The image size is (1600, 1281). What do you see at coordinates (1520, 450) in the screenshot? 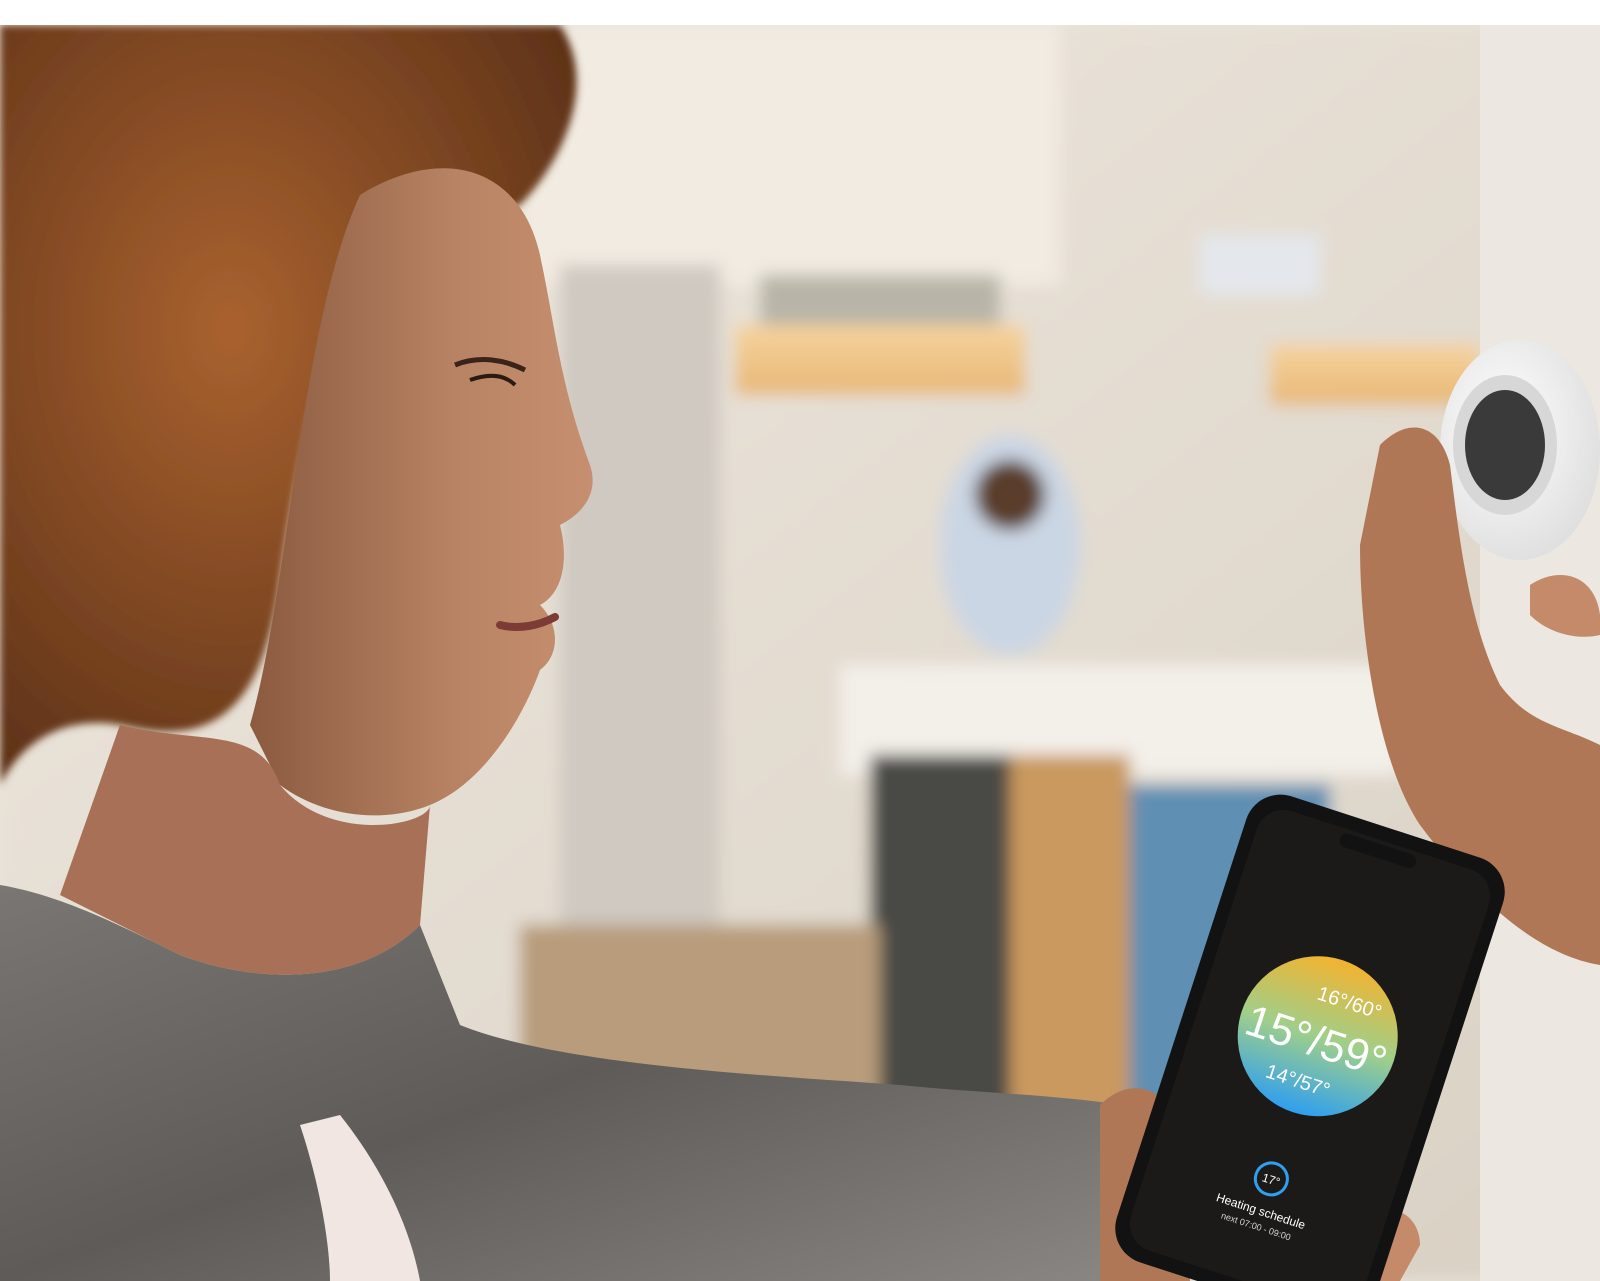
I see `thermostat` at bounding box center [1520, 450].